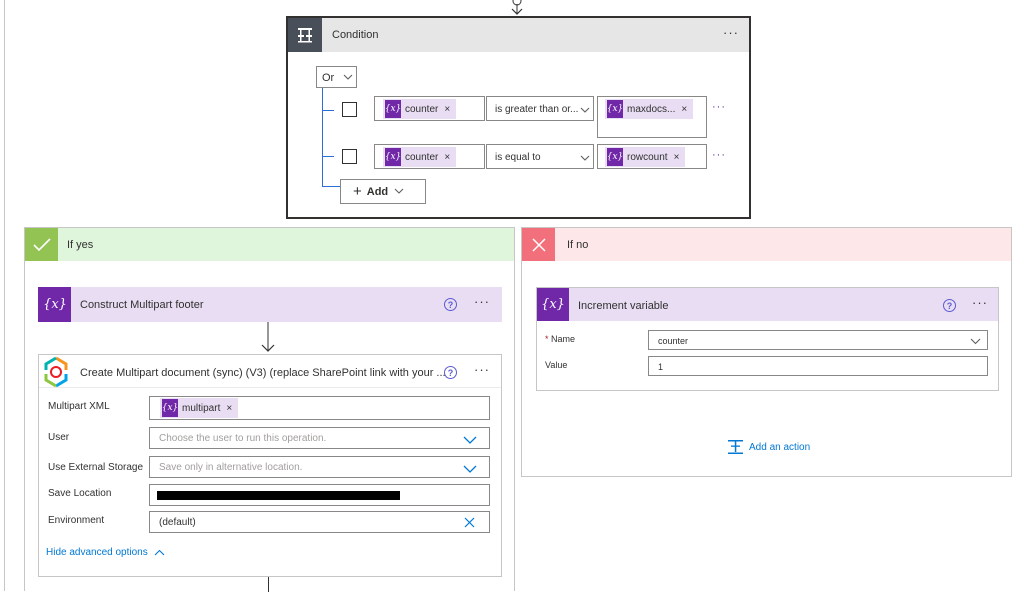 This screenshot has height=592, width=1024. I want to click on connector-logo-icon, so click(56, 372).